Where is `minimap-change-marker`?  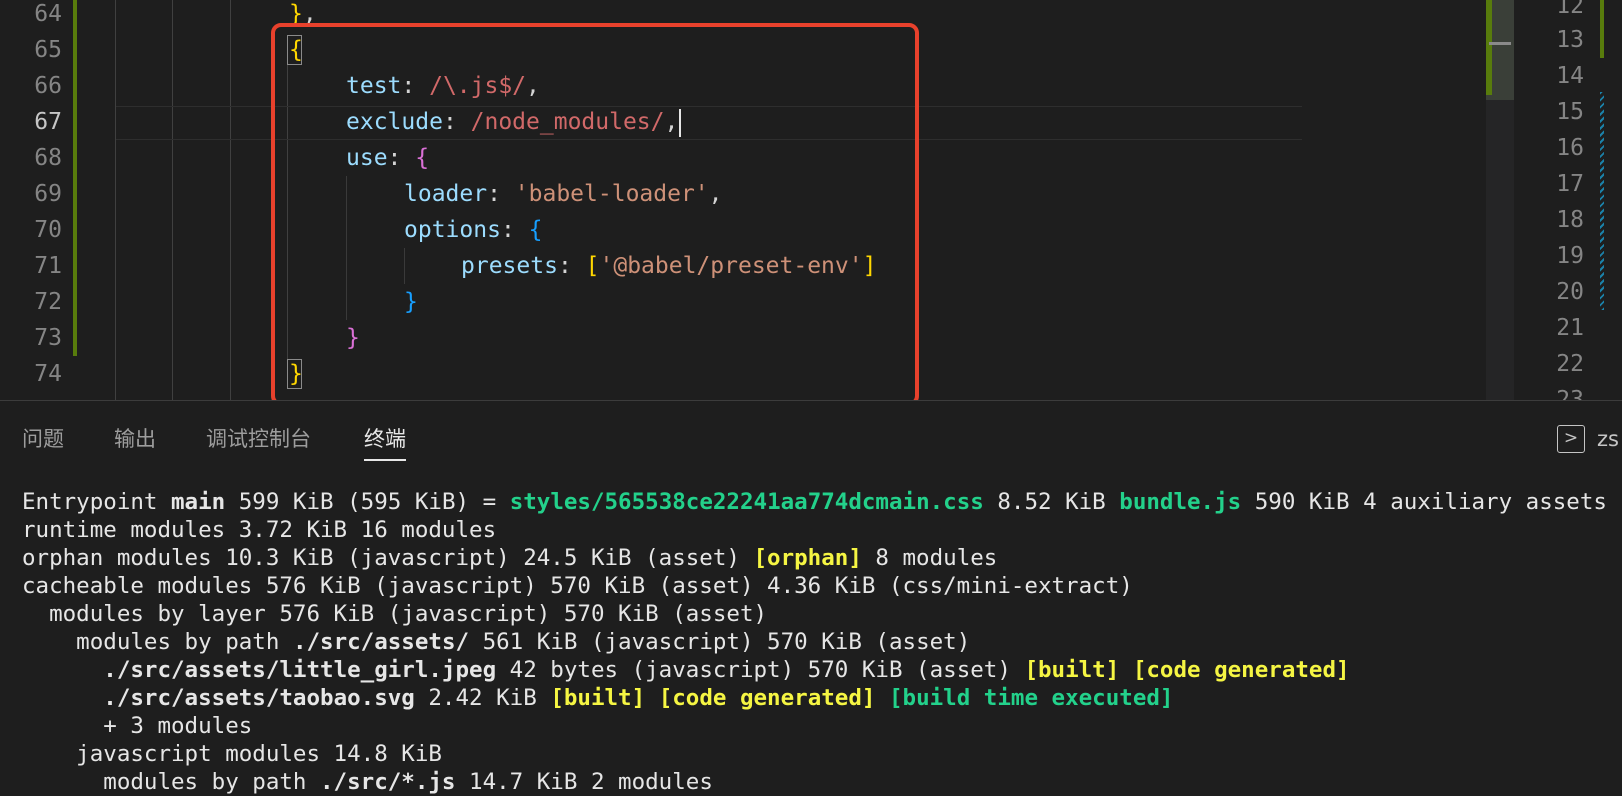 minimap-change-marker is located at coordinates (1489, 47).